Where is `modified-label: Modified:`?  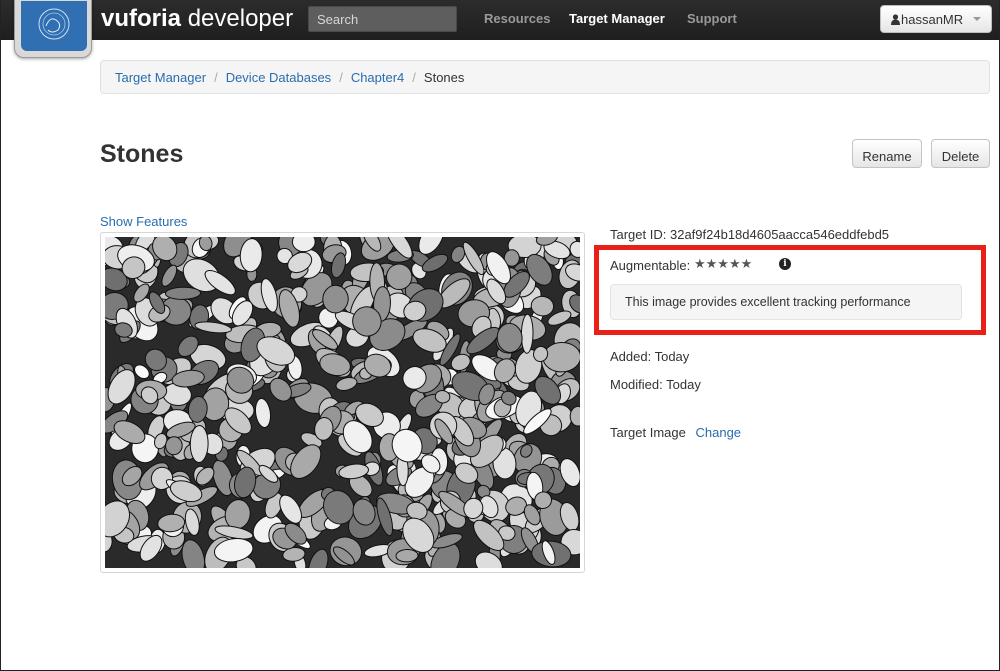
modified-label: Modified: is located at coordinates (636, 384).